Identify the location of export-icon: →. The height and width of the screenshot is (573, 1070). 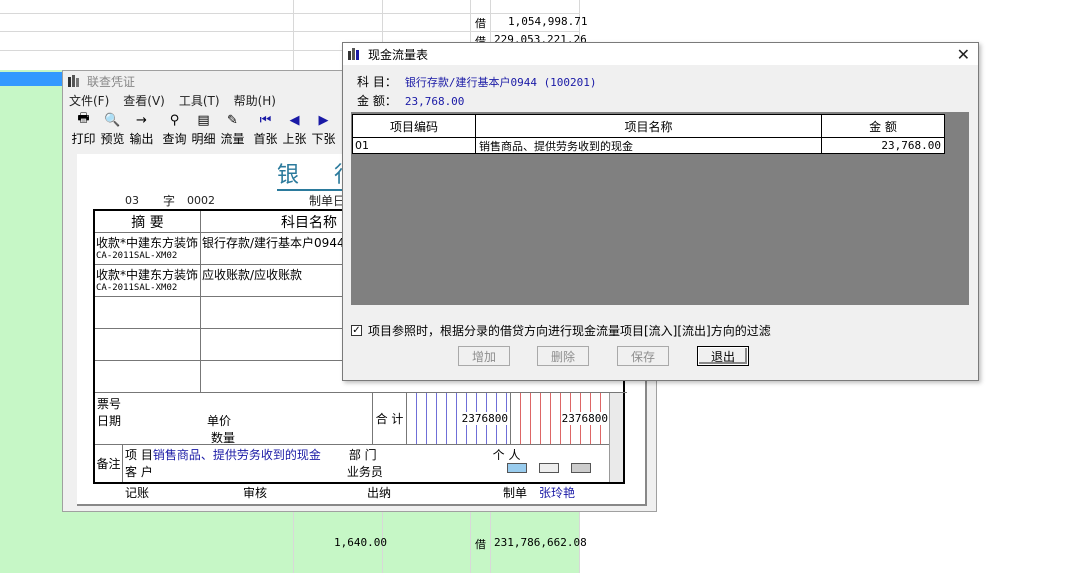
(141, 120).